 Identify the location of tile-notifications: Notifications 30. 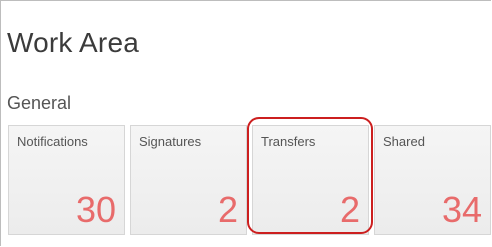
(66, 180).